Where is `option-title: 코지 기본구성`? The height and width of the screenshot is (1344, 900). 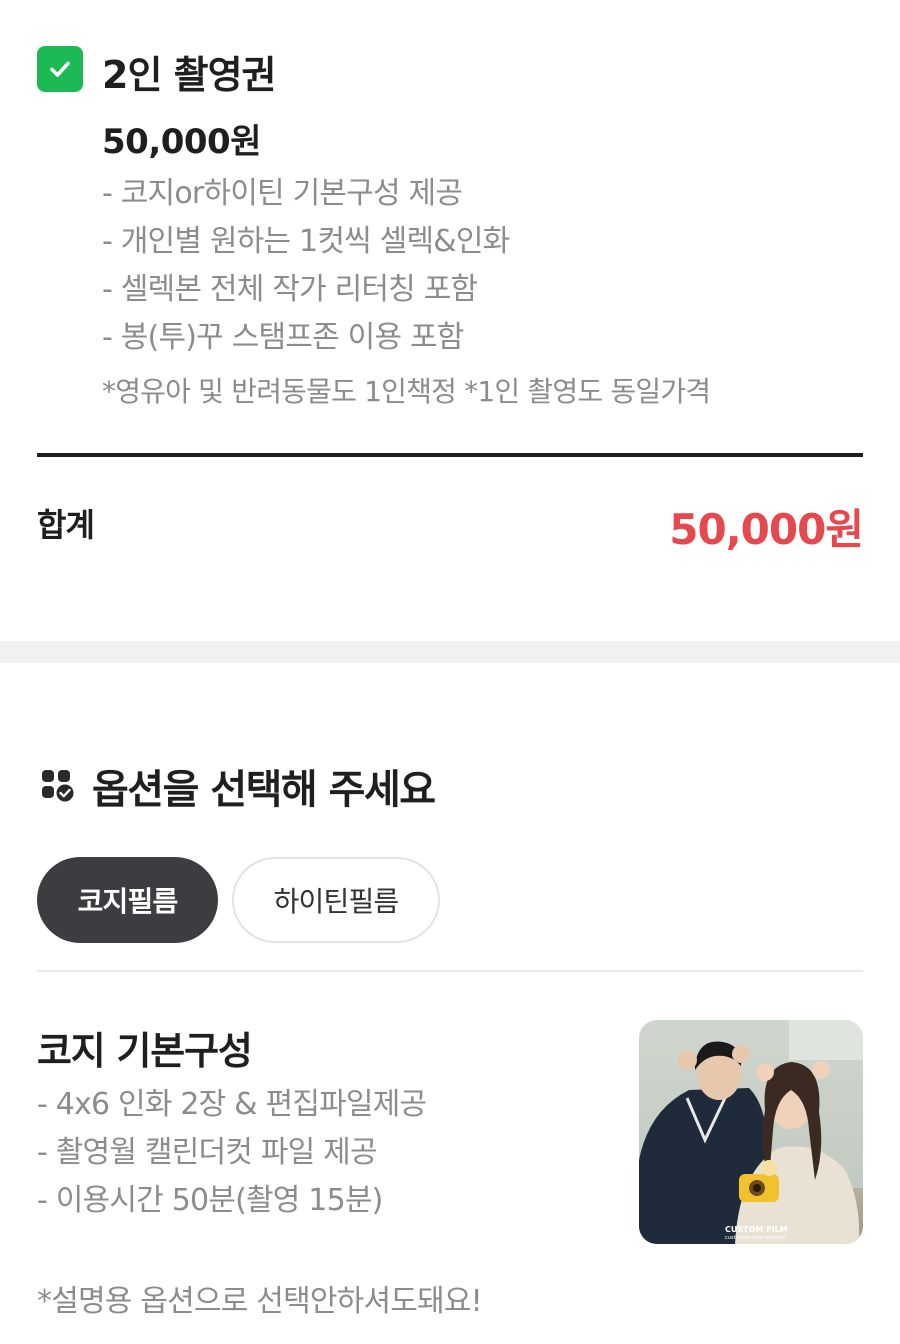
option-title: 코지 기본구성 is located at coordinates (145, 1047).